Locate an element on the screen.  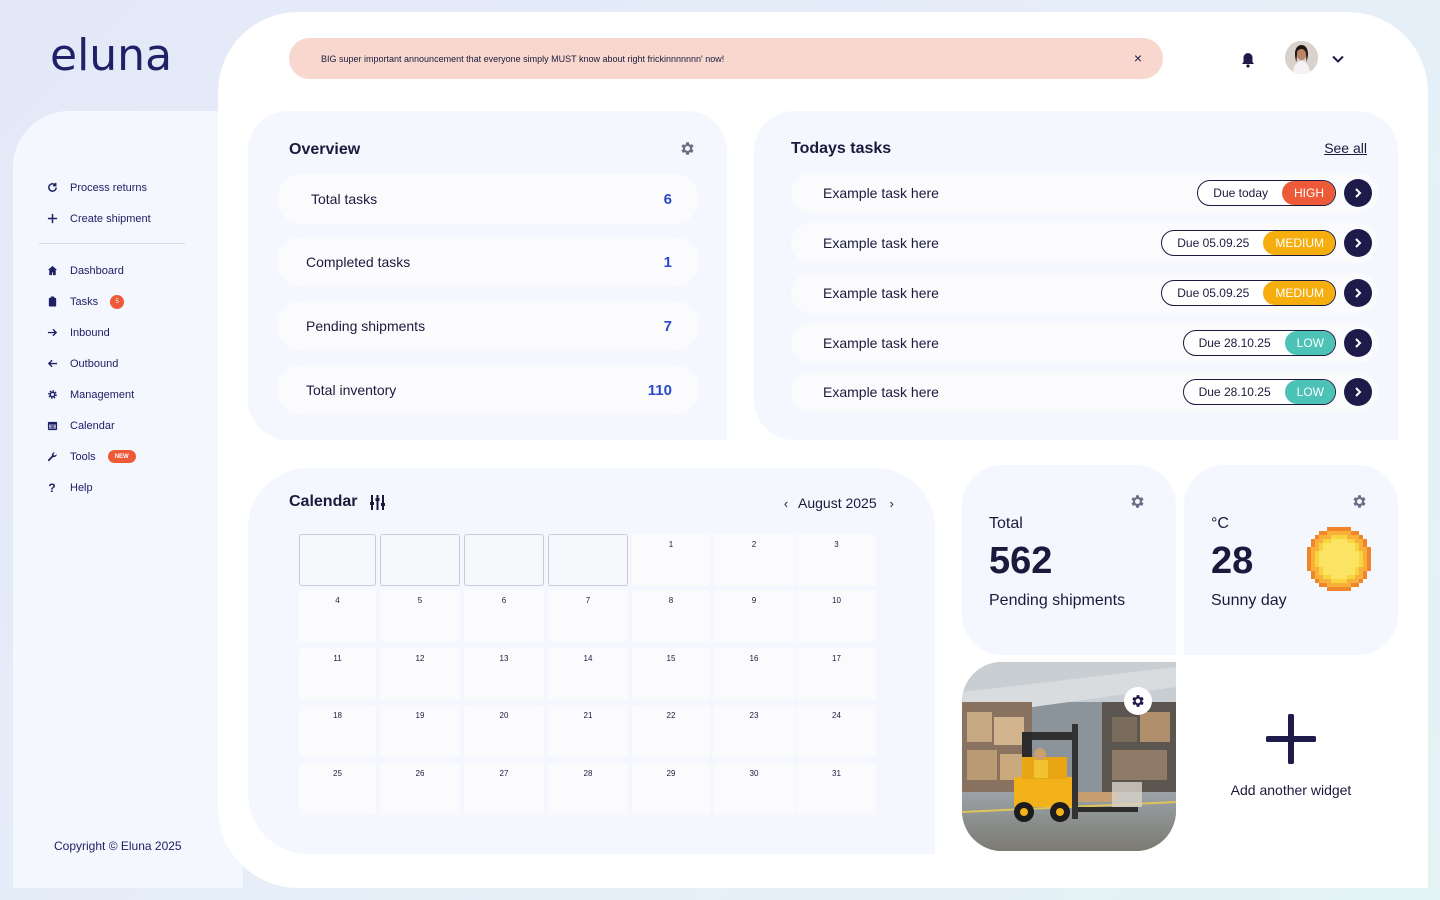
avatar is located at coordinates (1301, 57).